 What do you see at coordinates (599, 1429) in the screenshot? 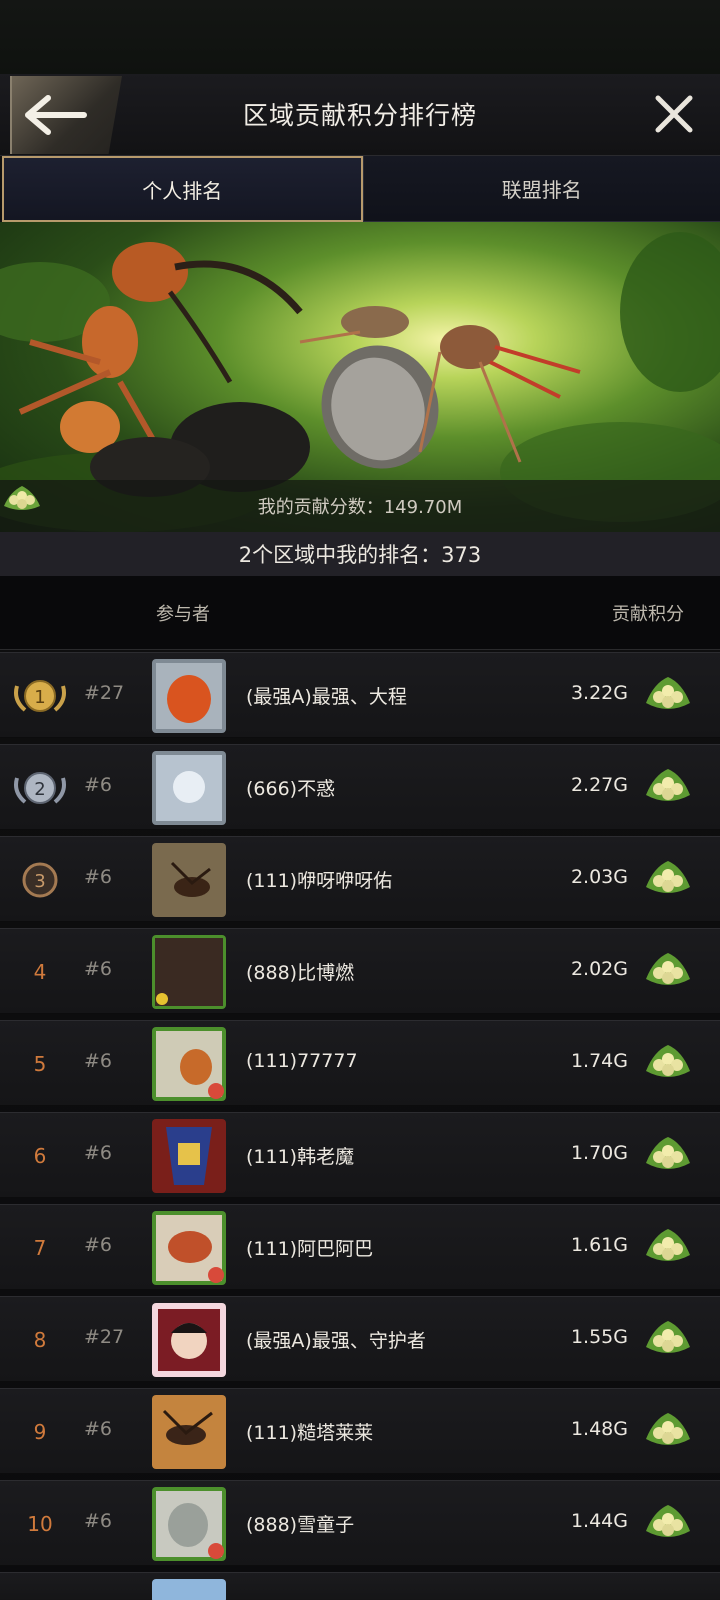
I see `score-value: 1.48G` at bounding box center [599, 1429].